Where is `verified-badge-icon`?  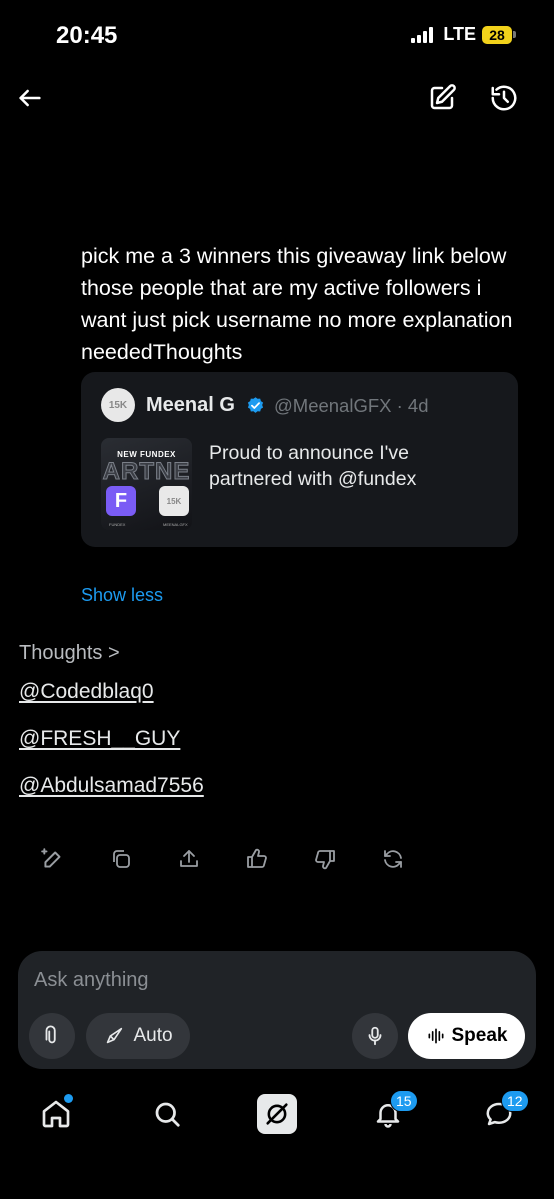
verified-badge-icon is located at coordinates (255, 405).